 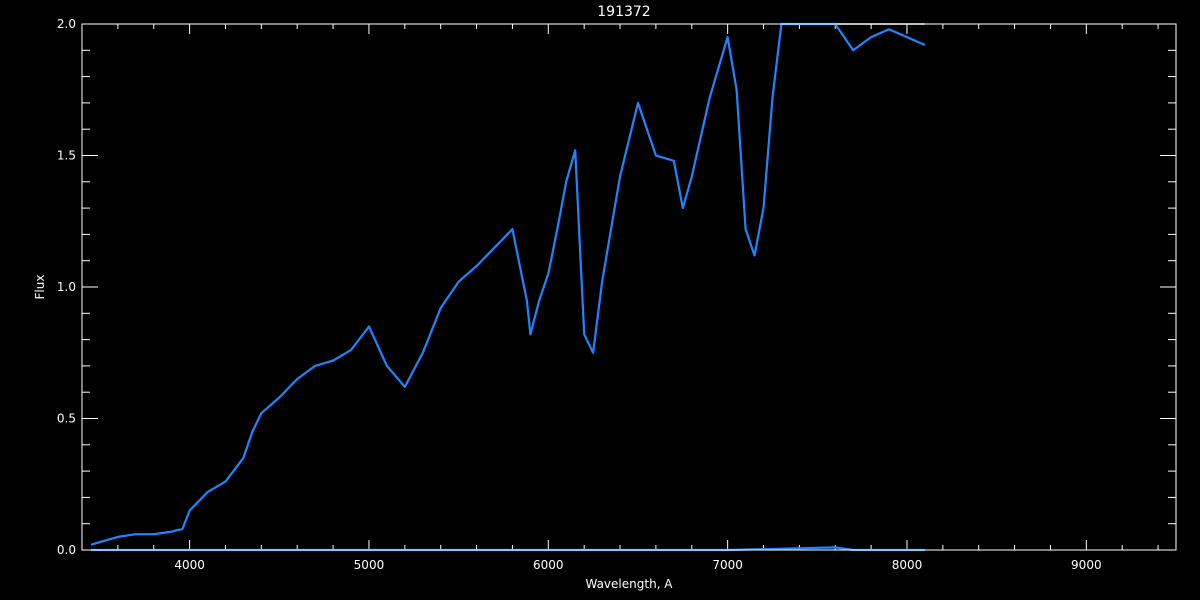 What do you see at coordinates (369, 565) in the screenshot?
I see `x-tick-label: 5000` at bounding box center [369, 565].